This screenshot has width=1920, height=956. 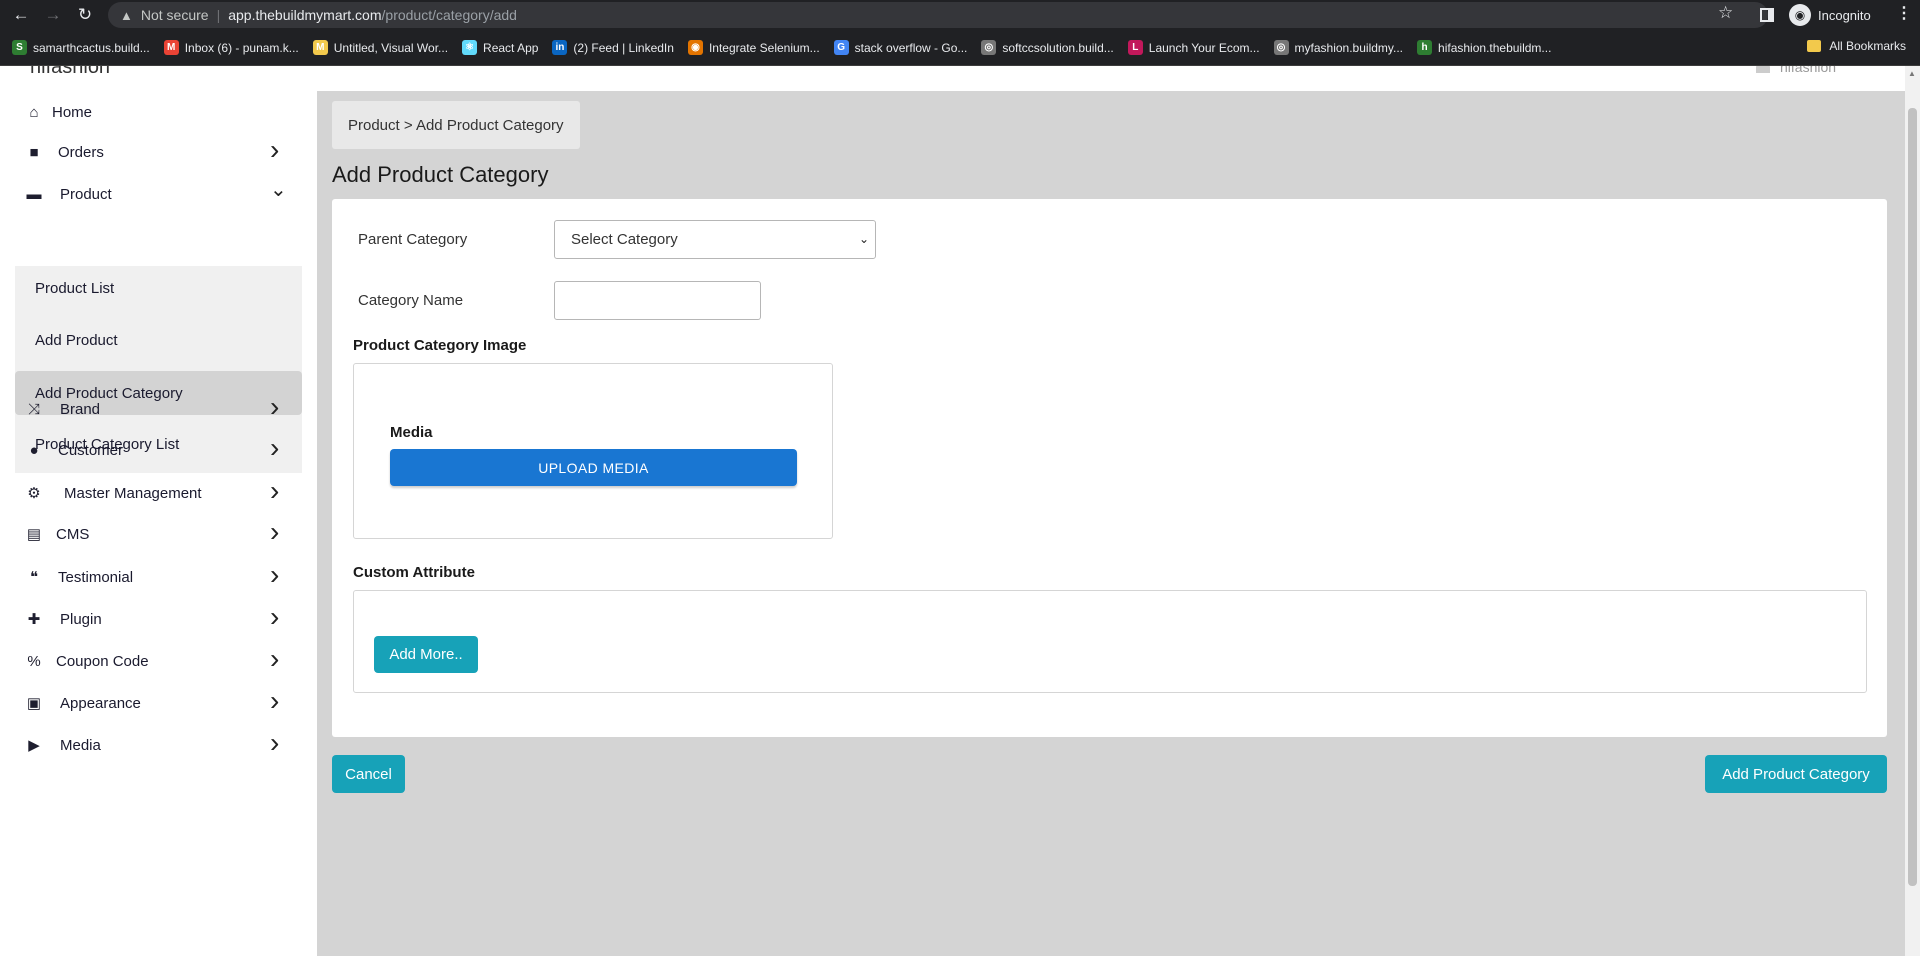 What do you see at coordinates (158, 619) in the screenshot?
I see `sidebar-item-plugin: ✚ Plugin ›` at bounding box center [158, 619].